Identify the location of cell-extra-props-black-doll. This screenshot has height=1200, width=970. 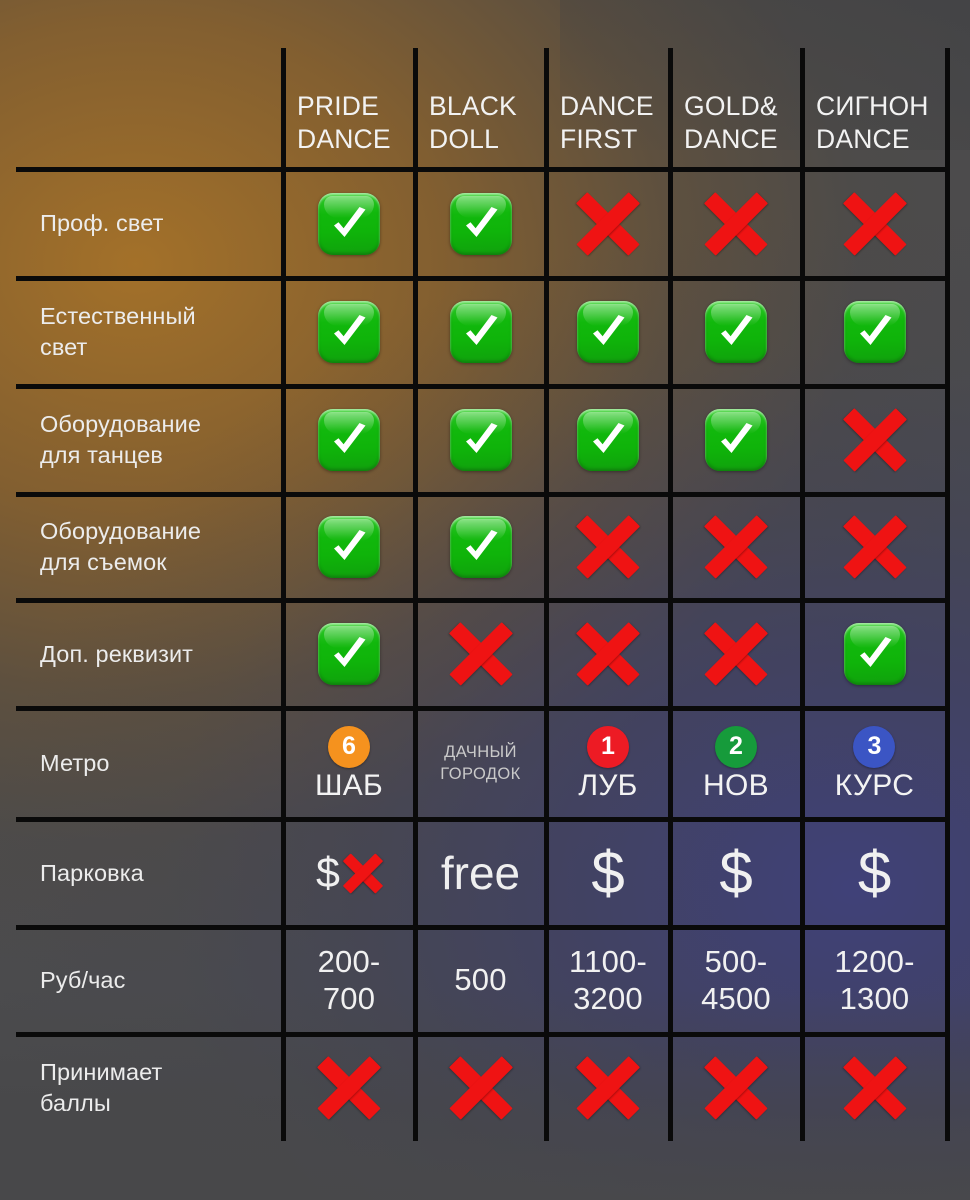
(480, 654).